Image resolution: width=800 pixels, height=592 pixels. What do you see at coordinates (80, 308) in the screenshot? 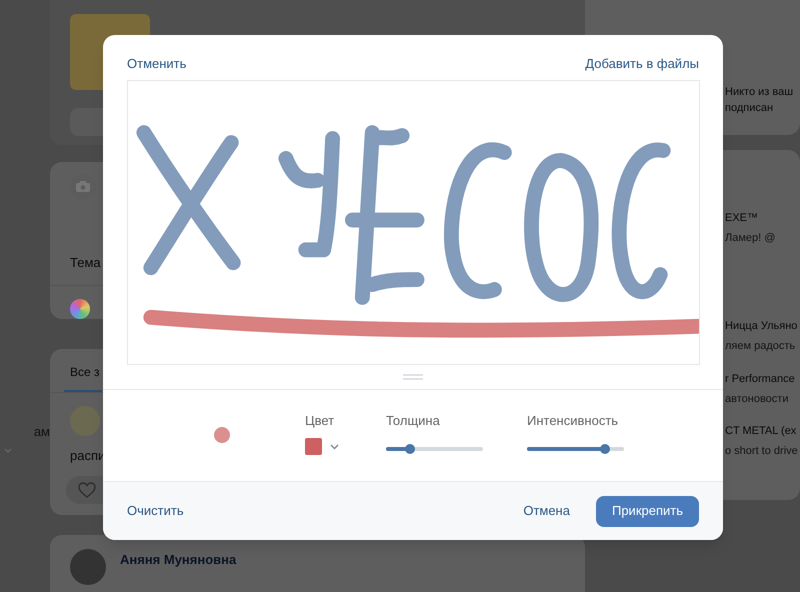
I see `color-wheel-icon` at bounding box center [80, 308].